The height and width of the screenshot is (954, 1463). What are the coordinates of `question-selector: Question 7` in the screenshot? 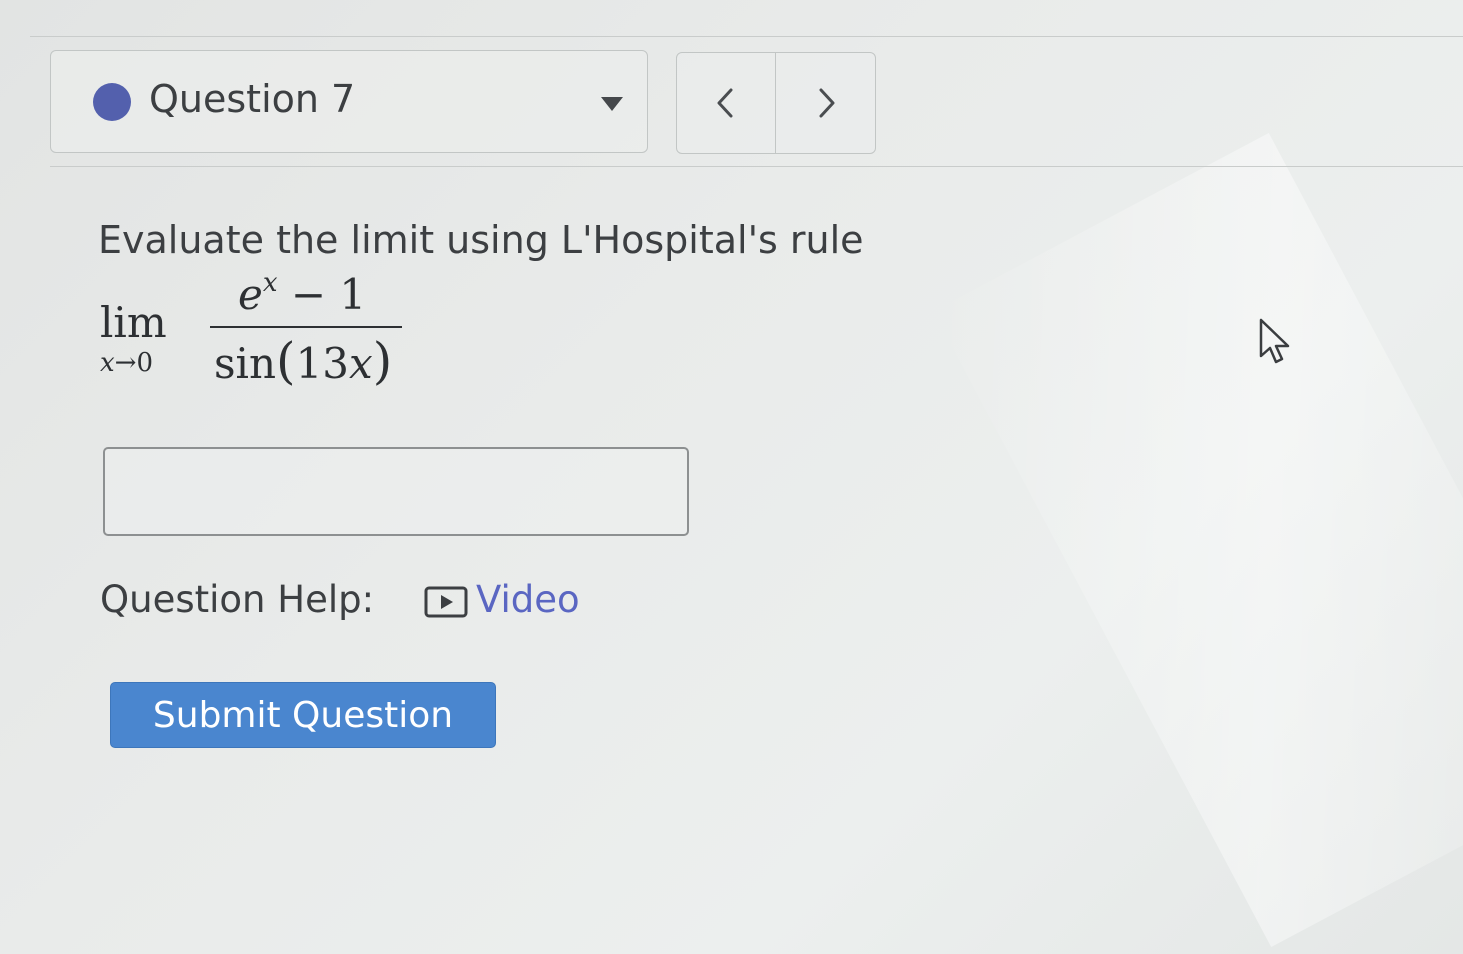 It's located at (349, 101).